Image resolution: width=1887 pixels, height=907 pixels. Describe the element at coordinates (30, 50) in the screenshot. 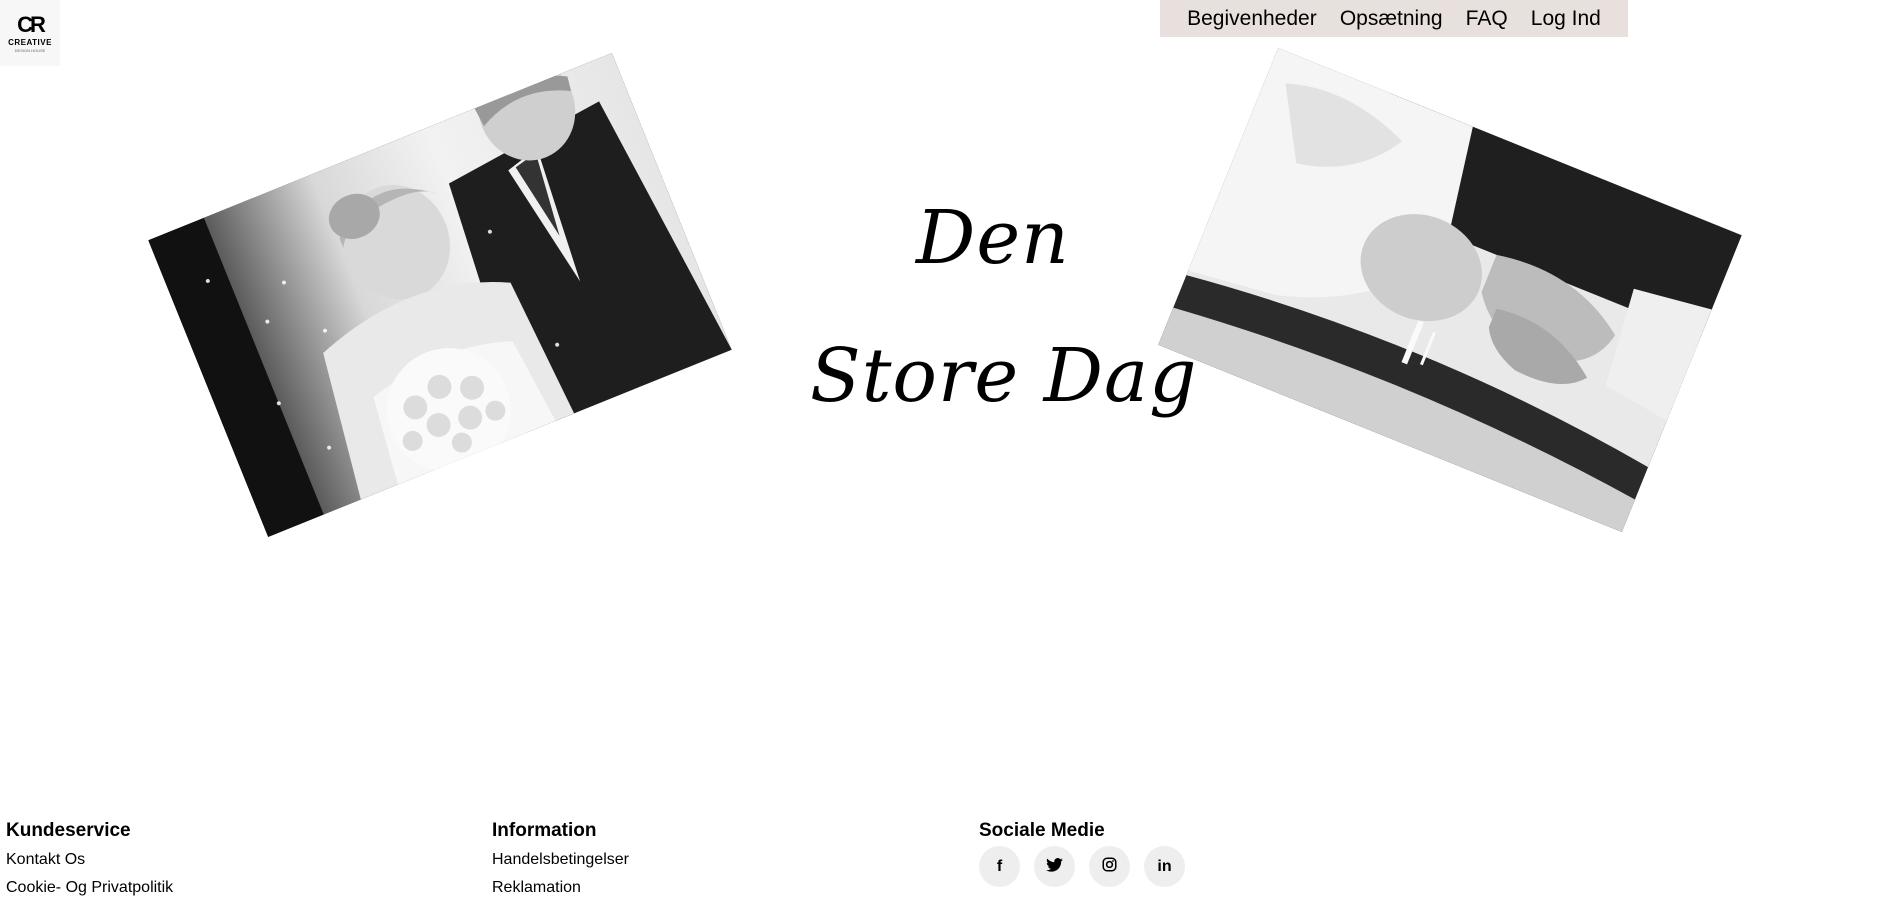

I see `logo-tagline: DESIGN HOUSE` at that location.